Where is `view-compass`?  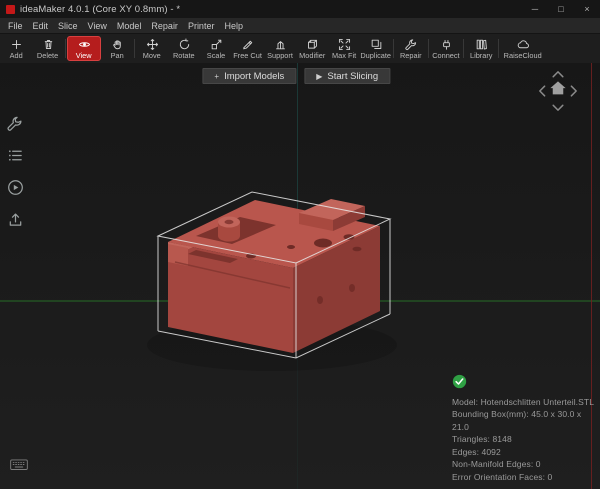 view-compass is located at coordinates (558, 93).